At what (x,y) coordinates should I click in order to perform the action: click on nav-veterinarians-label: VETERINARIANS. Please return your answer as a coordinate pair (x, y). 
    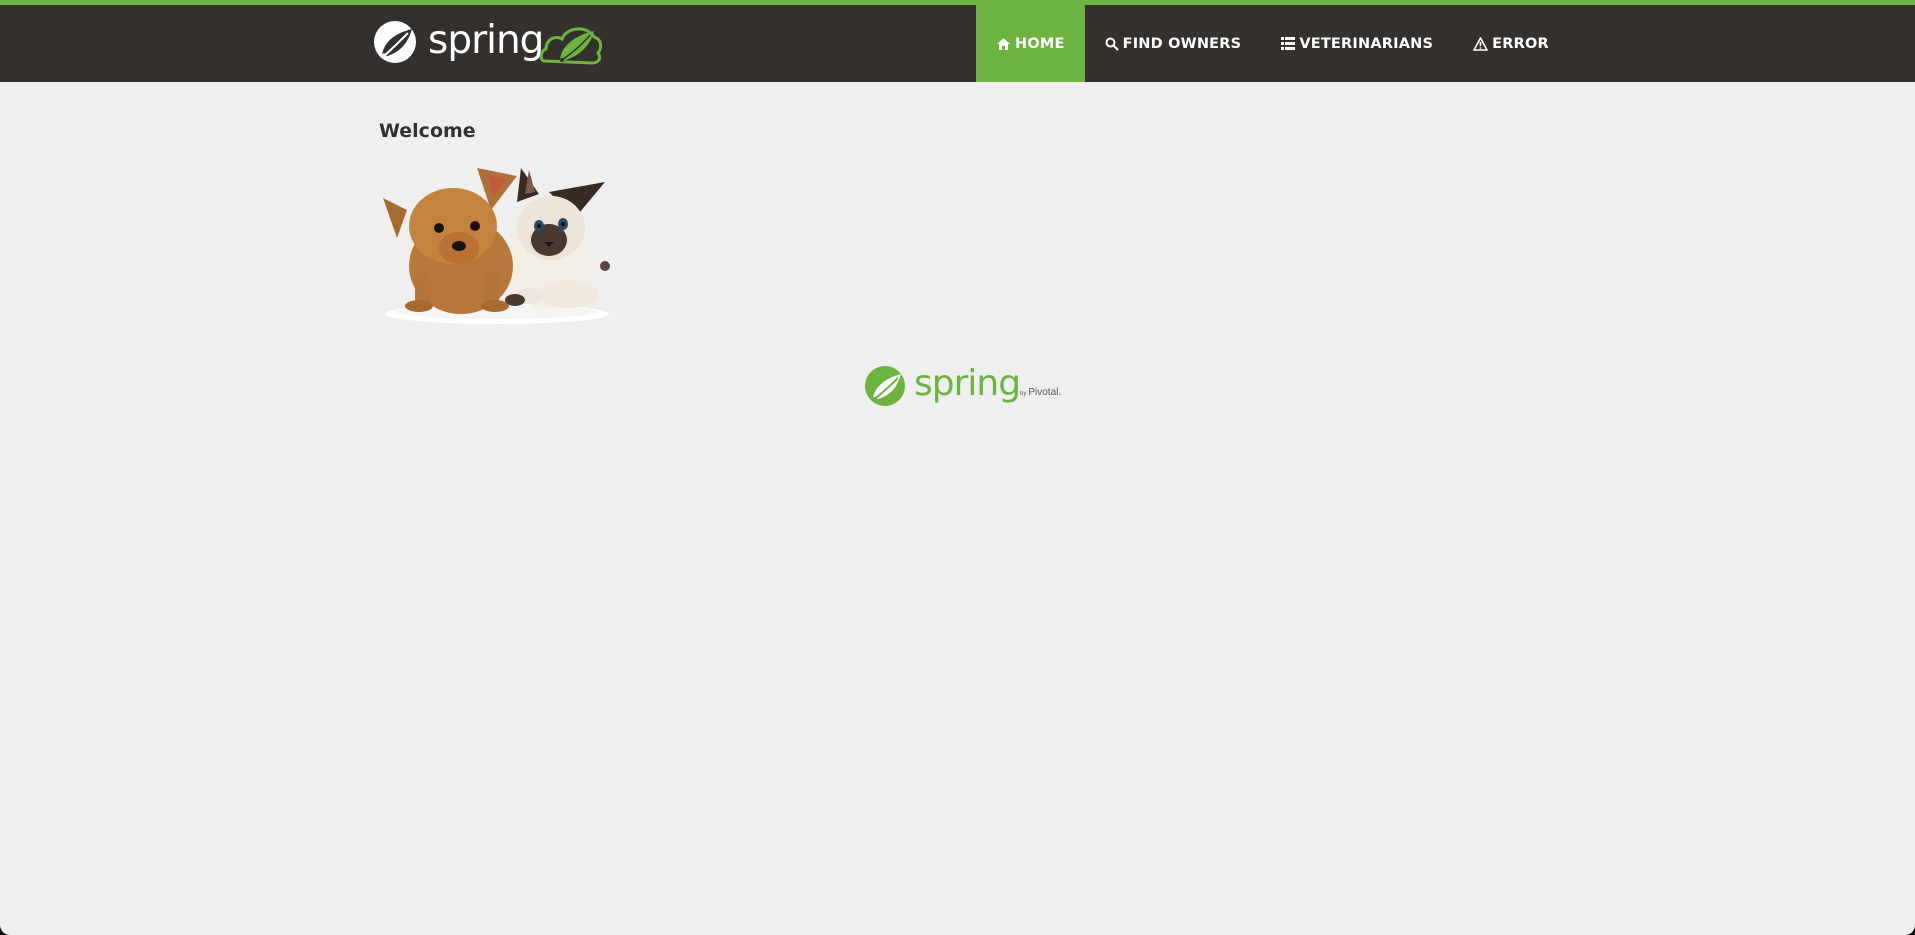
    Looking at the image, I should click on (1366, 43).